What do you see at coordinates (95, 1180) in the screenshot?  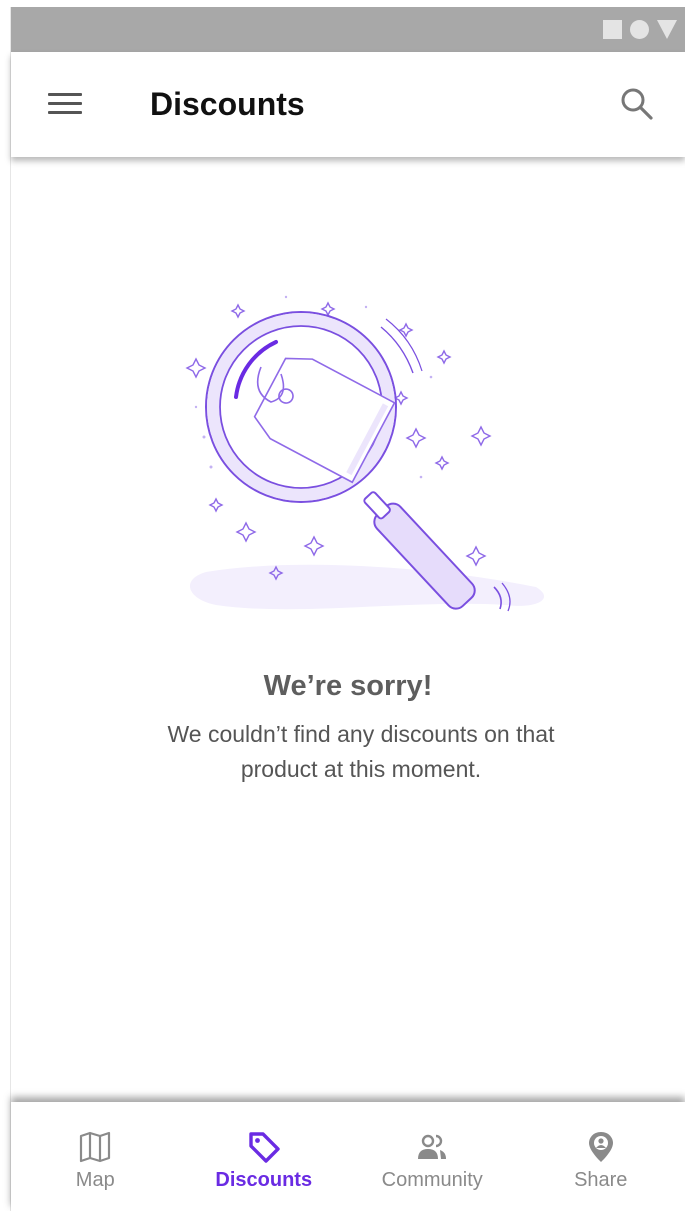 I see `nav-label-map: Map` at bounding box center [95, 1180].